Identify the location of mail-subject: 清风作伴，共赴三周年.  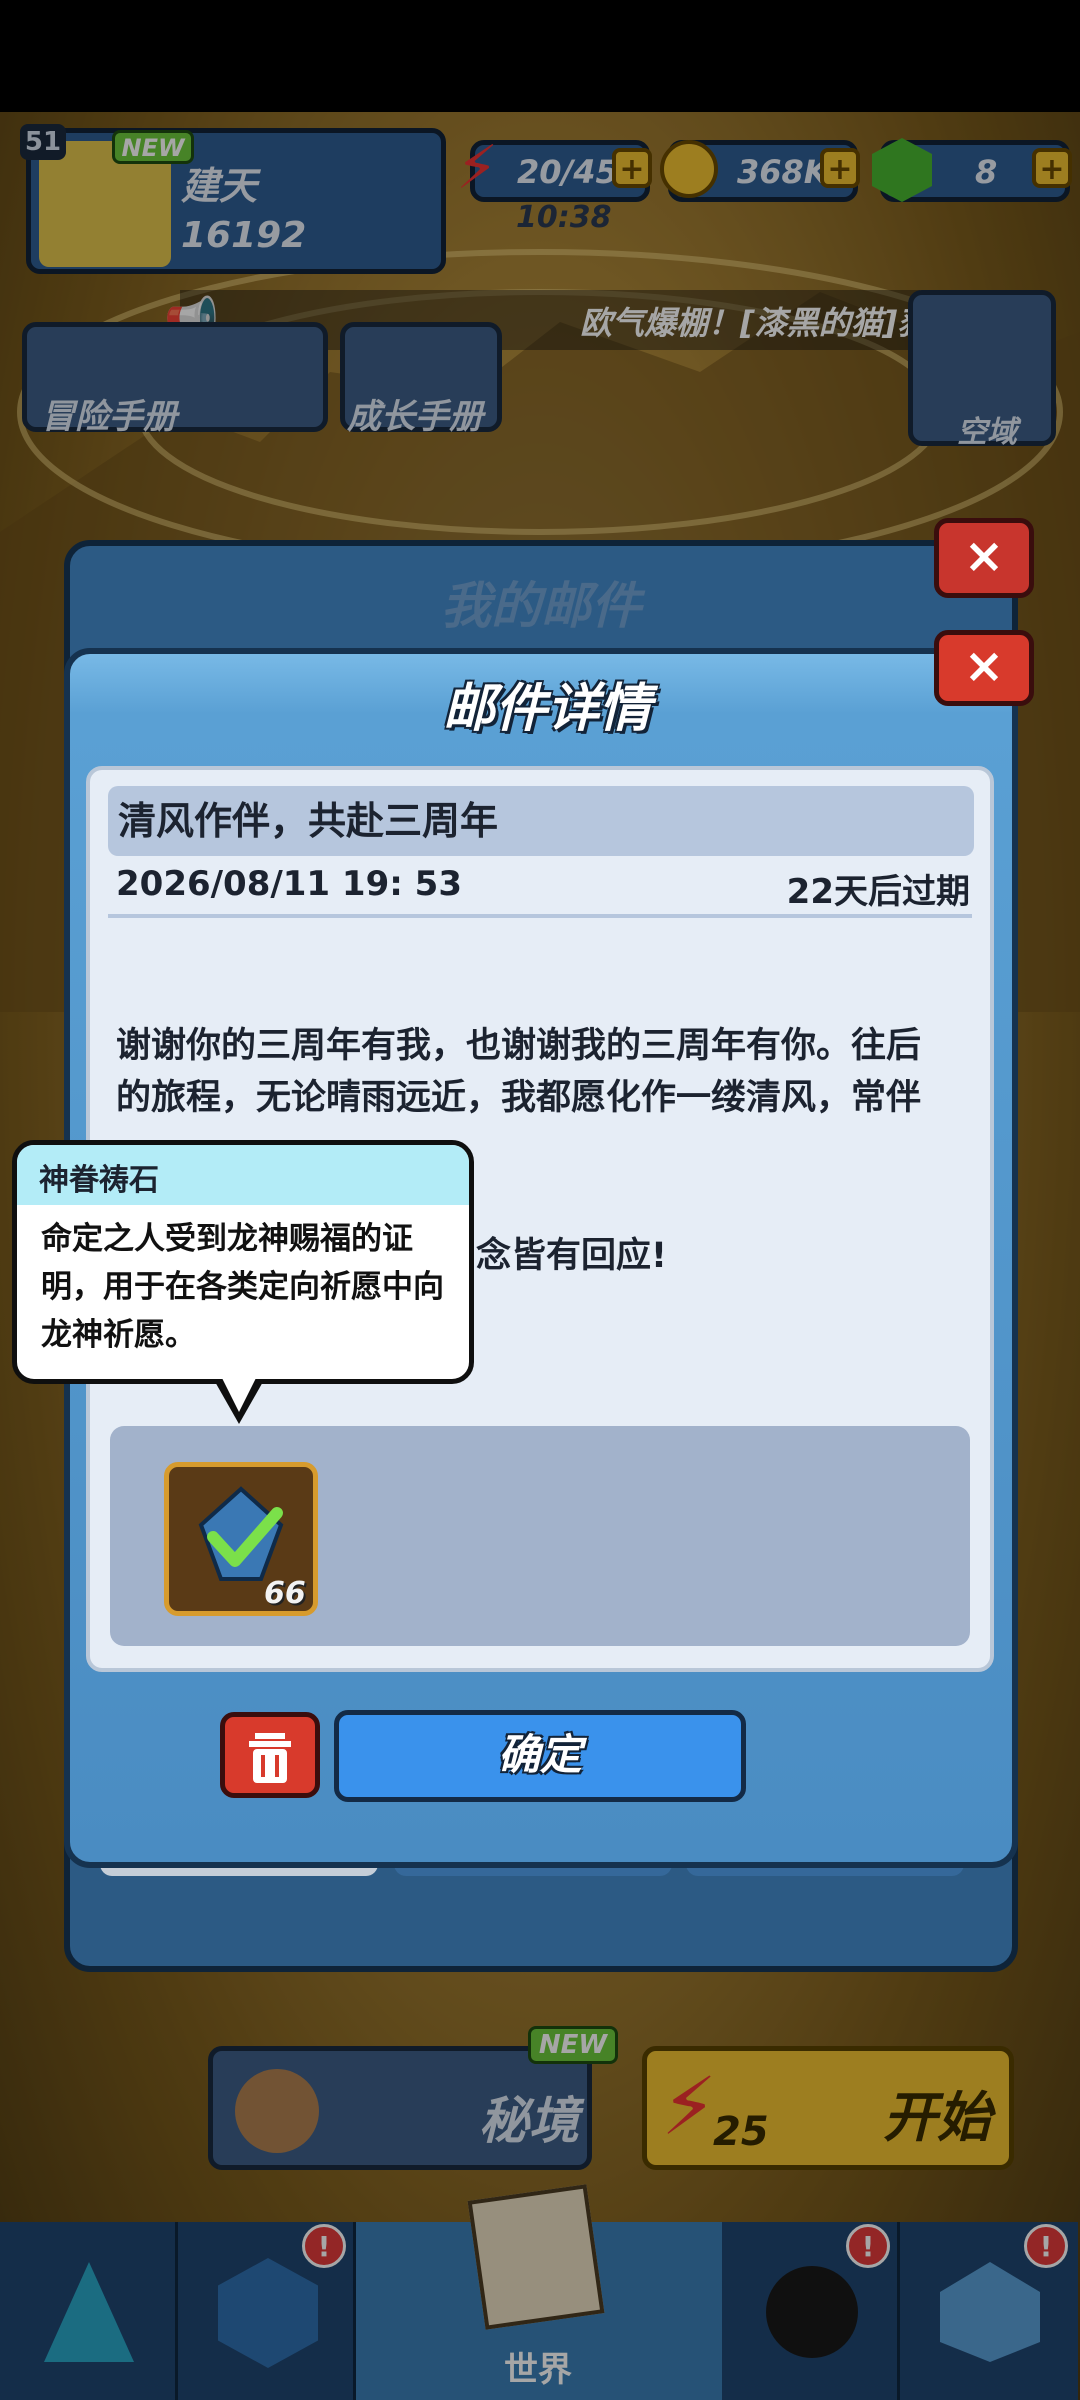
(541, 821).